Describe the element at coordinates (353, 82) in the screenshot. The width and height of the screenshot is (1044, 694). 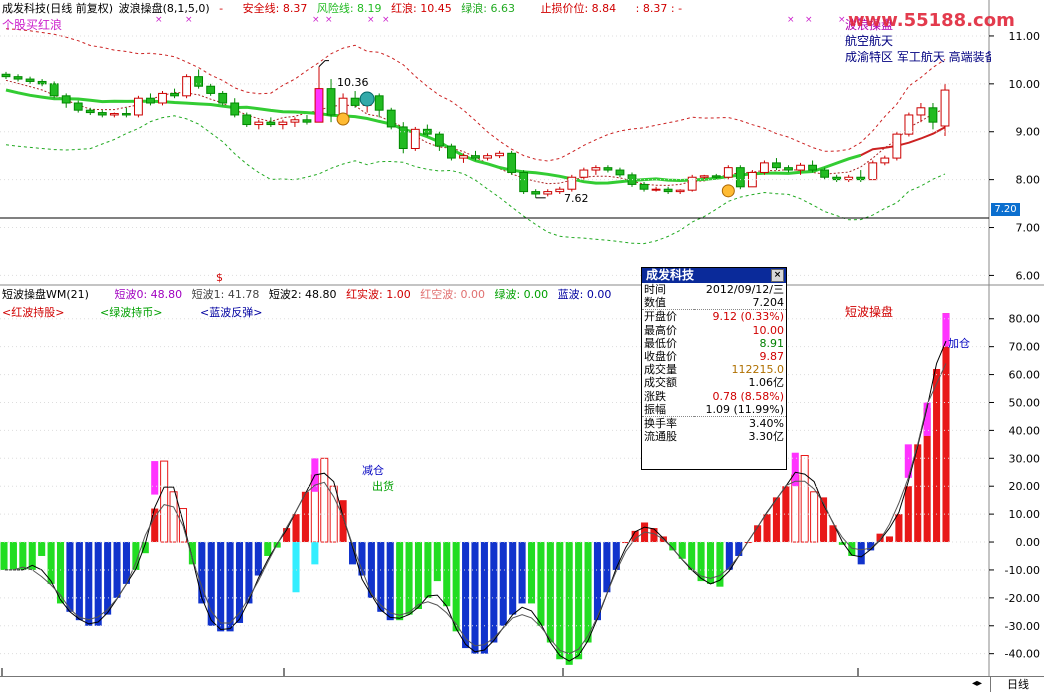
I see `high-price-mark: 10.36` at that location.